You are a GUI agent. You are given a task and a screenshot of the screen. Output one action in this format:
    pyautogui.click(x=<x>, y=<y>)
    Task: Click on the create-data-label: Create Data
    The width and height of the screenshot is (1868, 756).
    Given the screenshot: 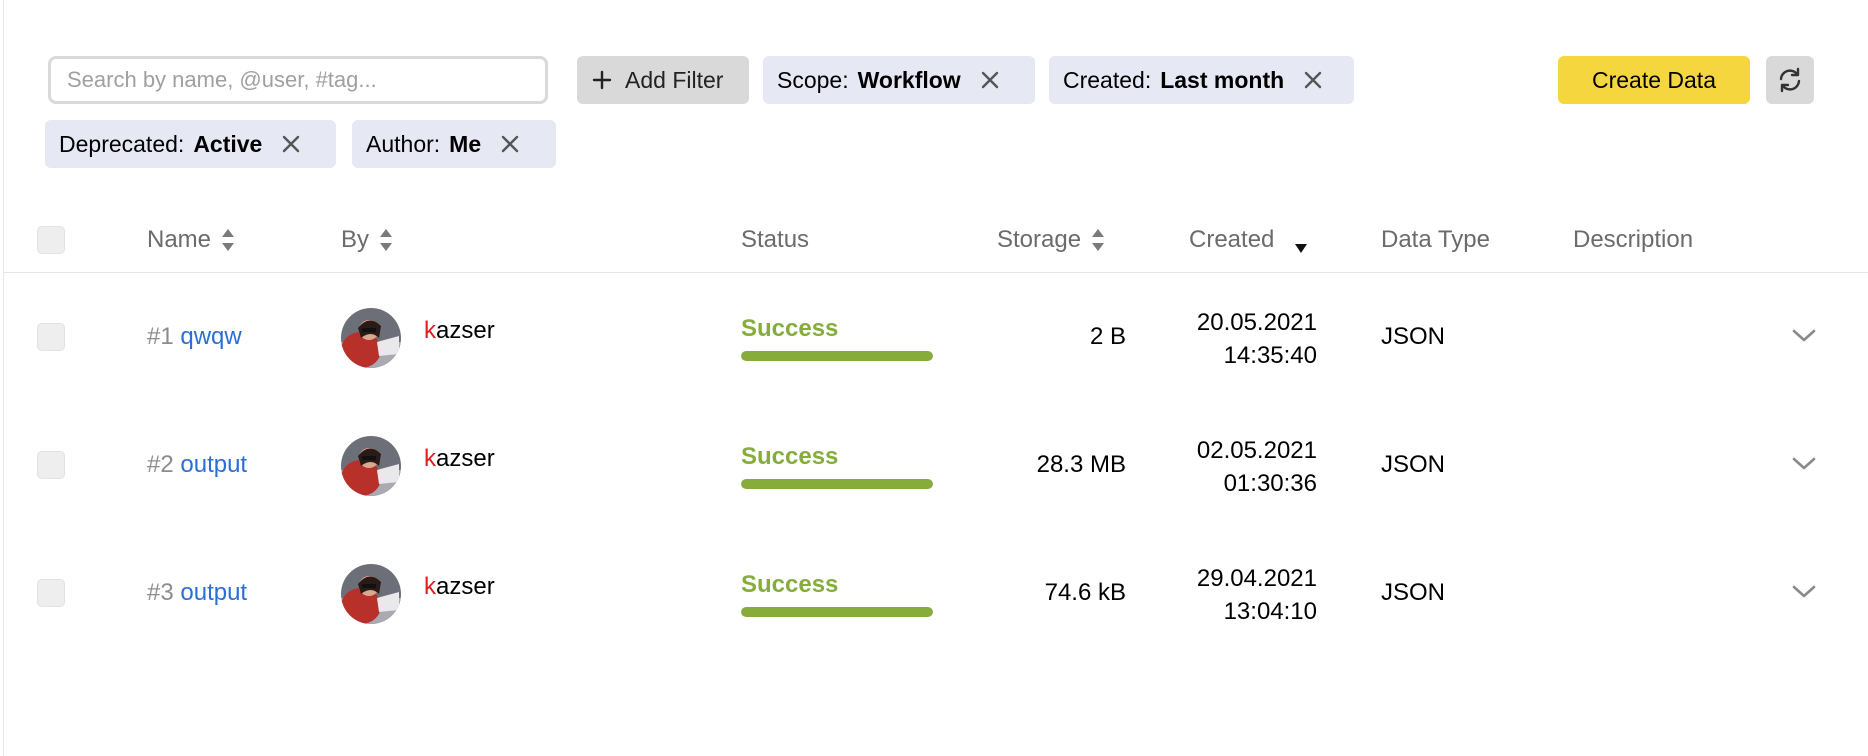 What is the action you would take?
    pyautogui.click(x=1653, y=79)
    